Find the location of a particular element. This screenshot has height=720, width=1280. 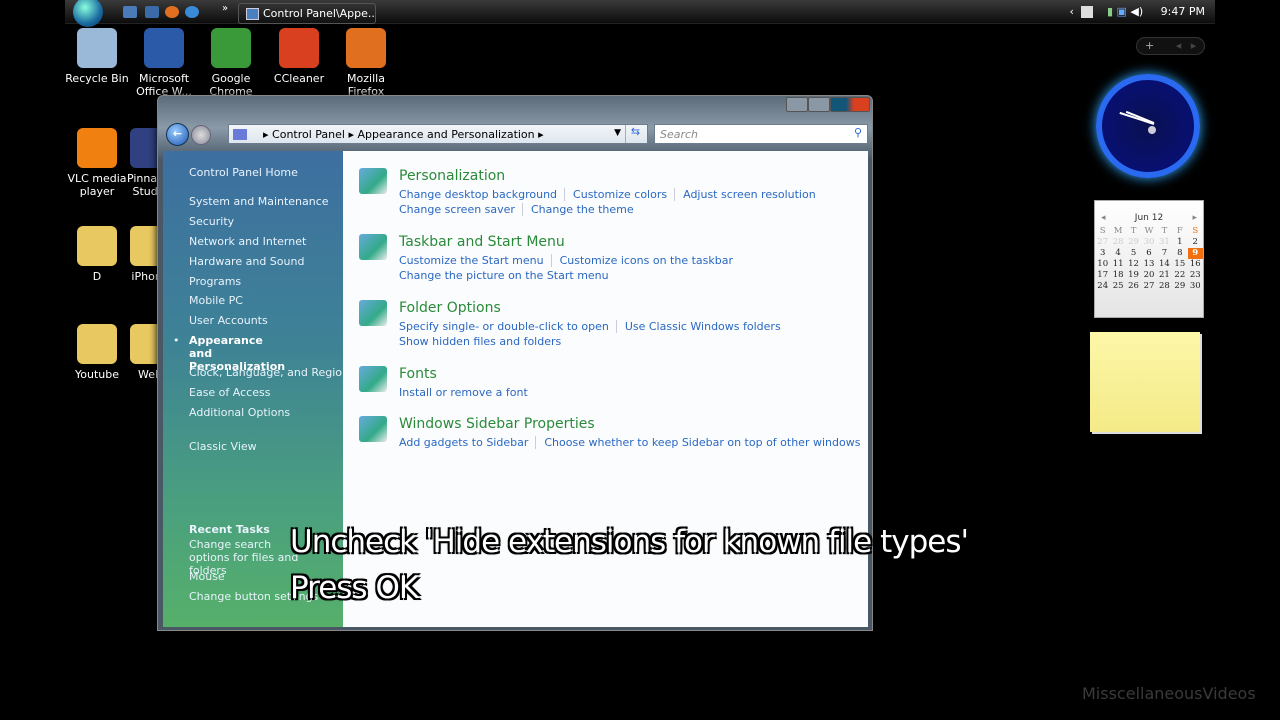

desktop-icon: Mozilla Firefox is located at coordinates (366, 63).